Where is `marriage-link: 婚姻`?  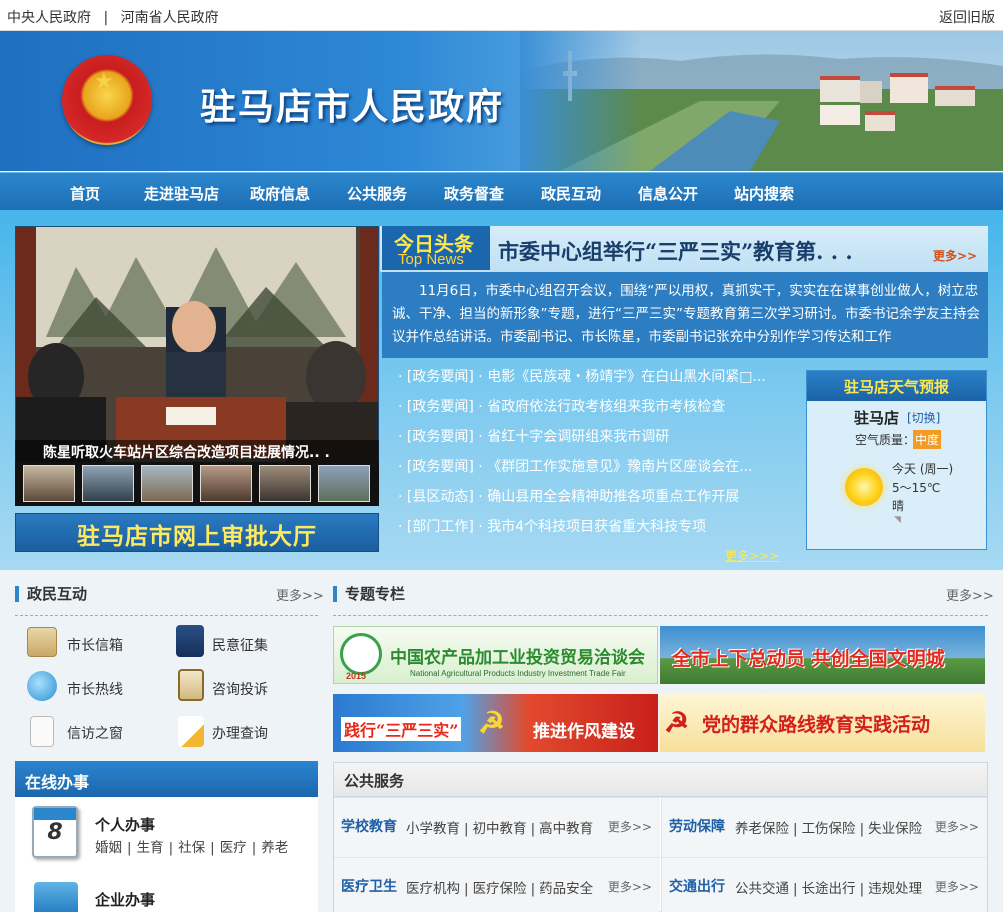
marriage-link: 婚姻 is located at coordinates (108, 848).